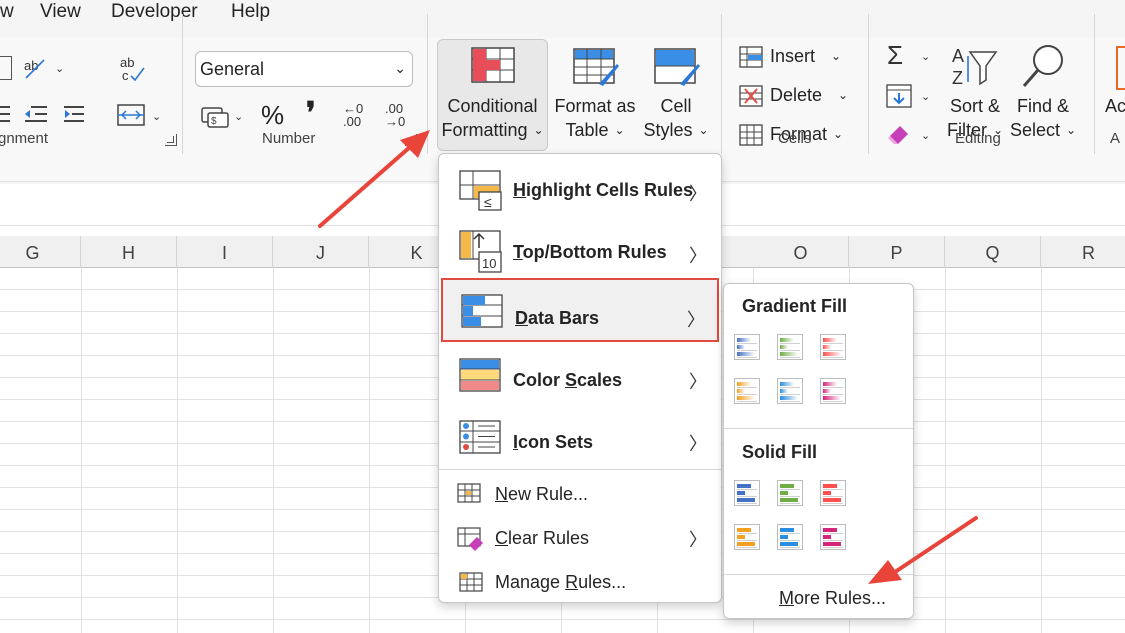 This screenshot has height=633, width=1125. Describe the element at coordinates (795, 138) in the screenshot. I see `cells-group-label: Cells` at that location.